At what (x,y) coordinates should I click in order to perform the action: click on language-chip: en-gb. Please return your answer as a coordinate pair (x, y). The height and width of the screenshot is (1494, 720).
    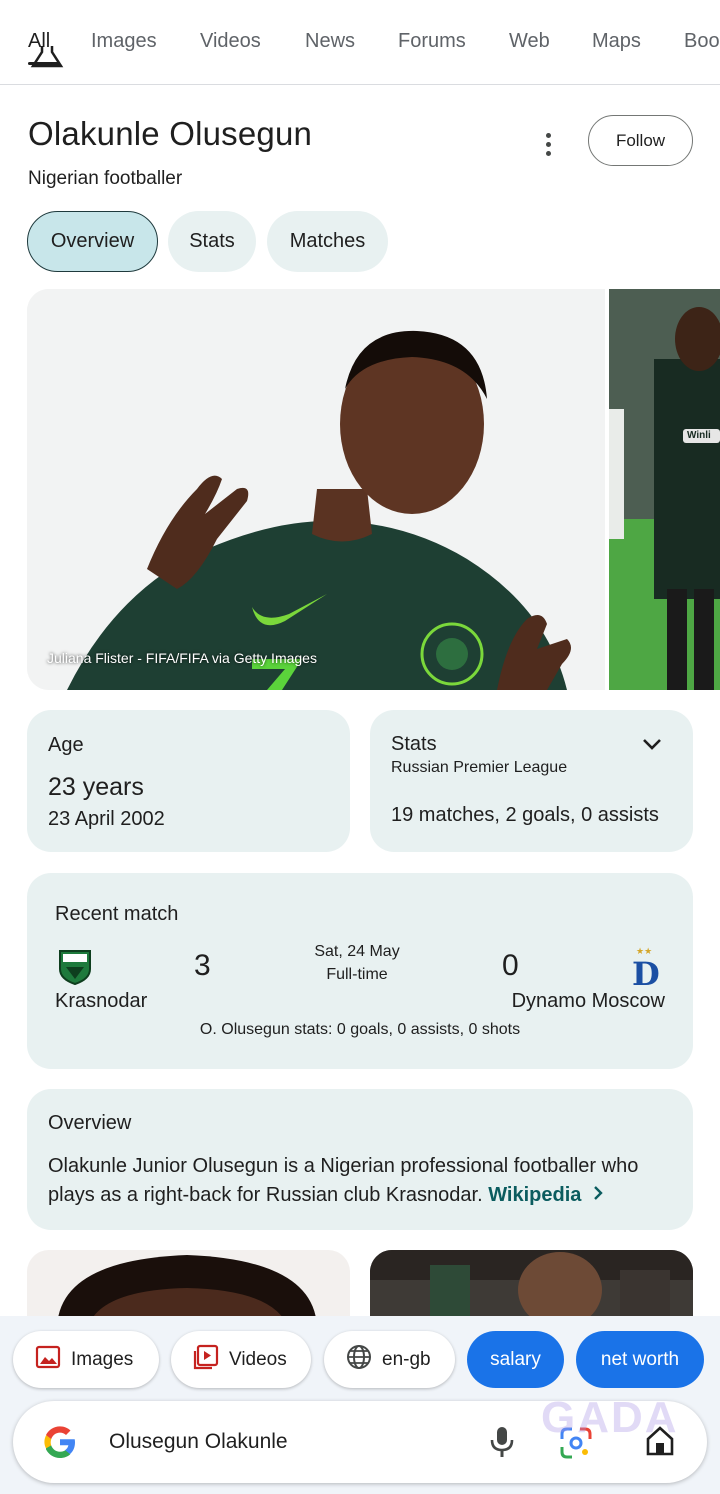
    Looking at the image, I should click on (389, 1359).